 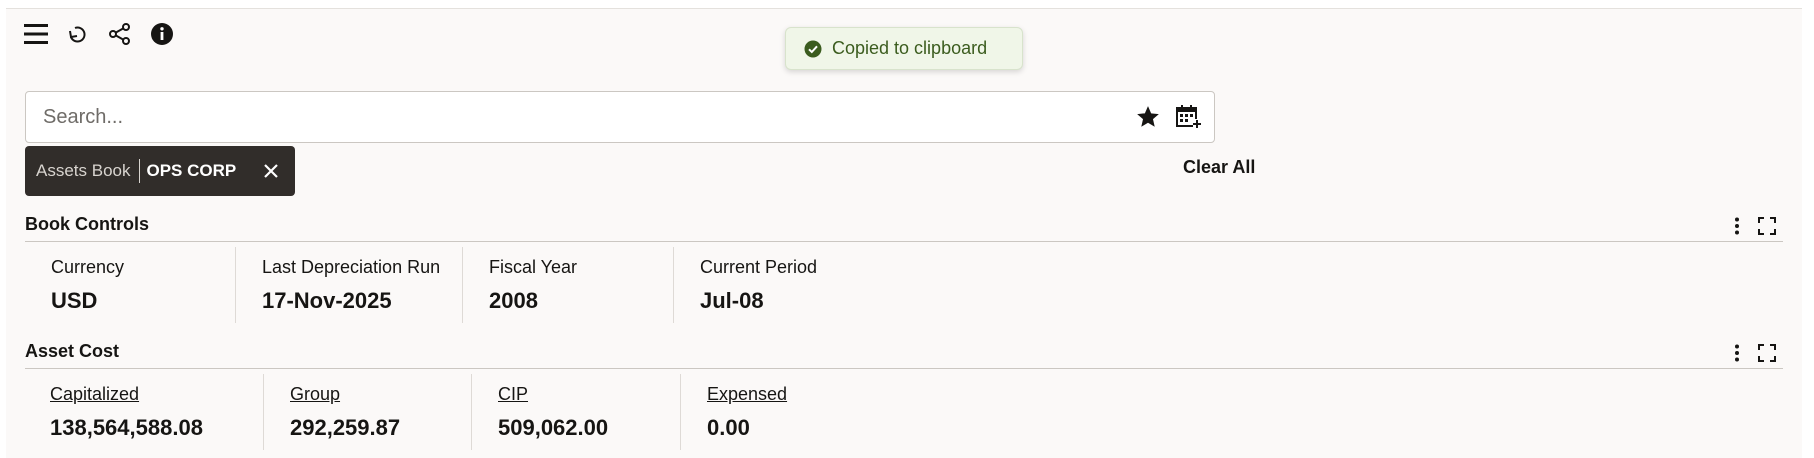 What do you see at coordinates (156, 394) in the screenshot?
I see `capitalized-link: Capitalized` at bounding box center [156, 394].